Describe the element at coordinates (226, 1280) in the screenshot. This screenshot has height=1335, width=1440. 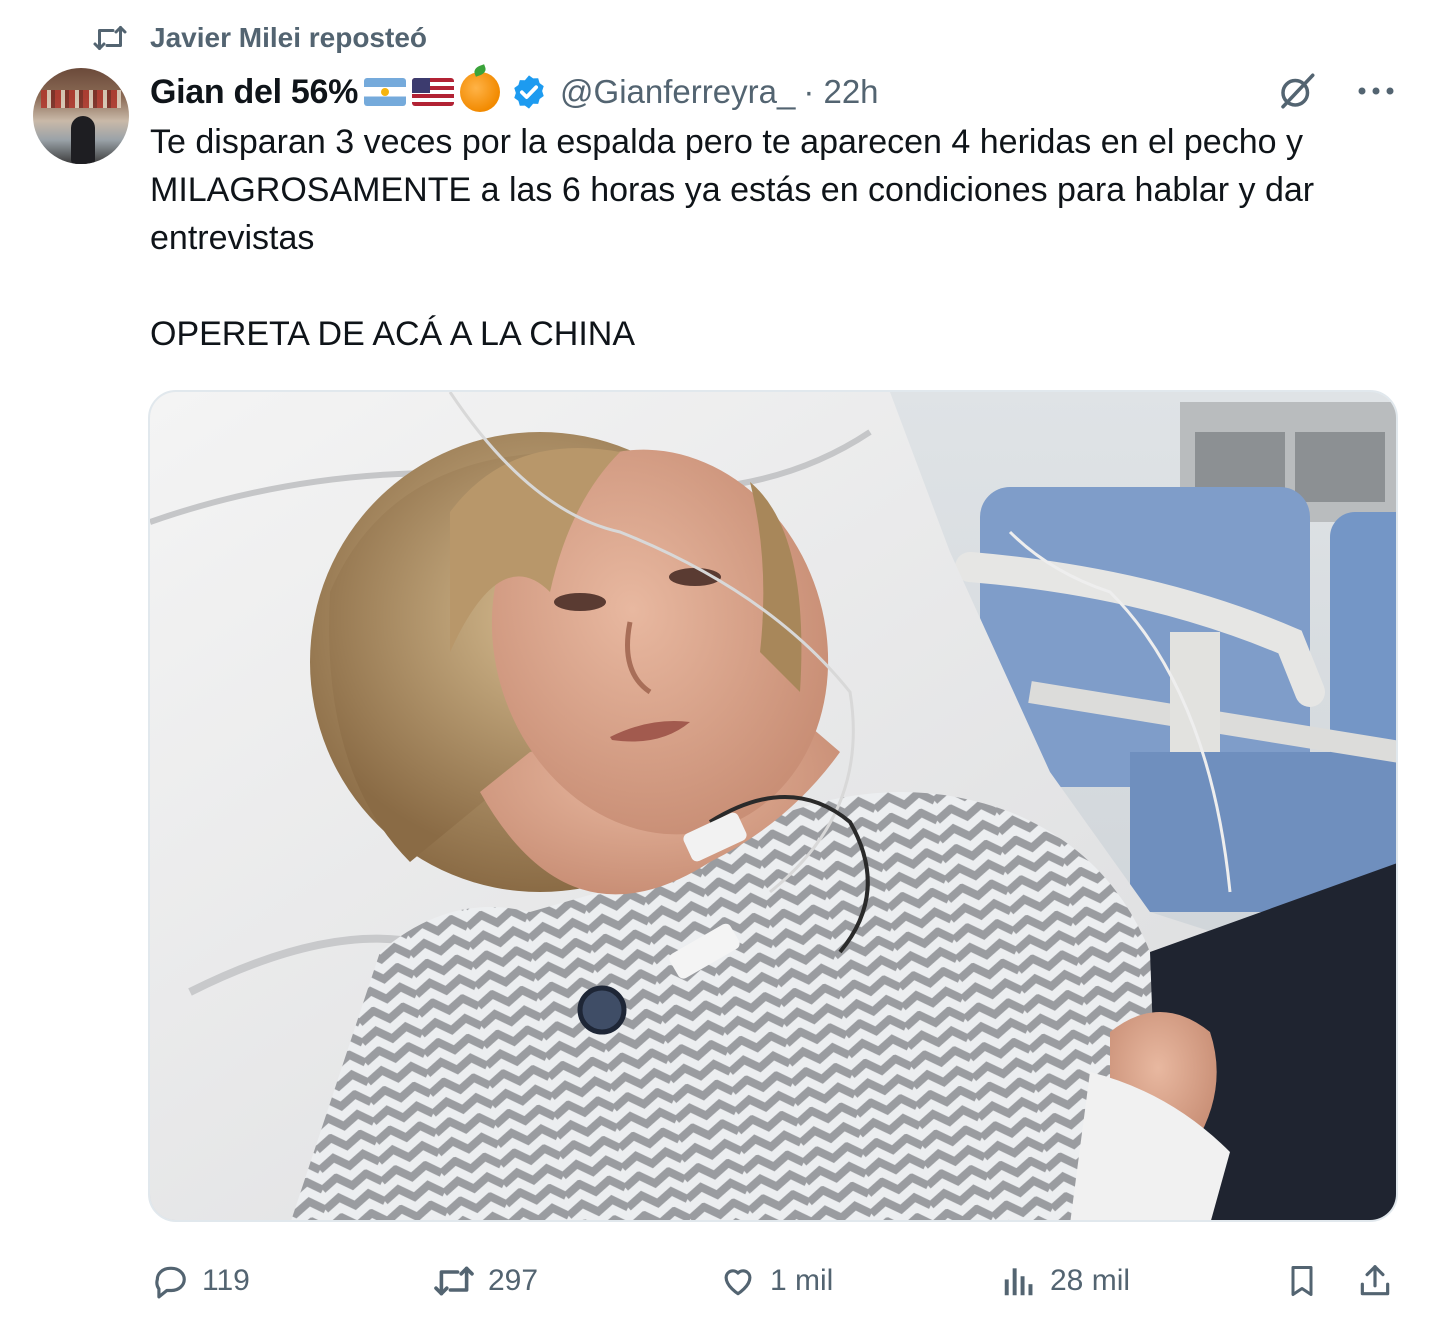
I see `reply-count: 119` at that location.